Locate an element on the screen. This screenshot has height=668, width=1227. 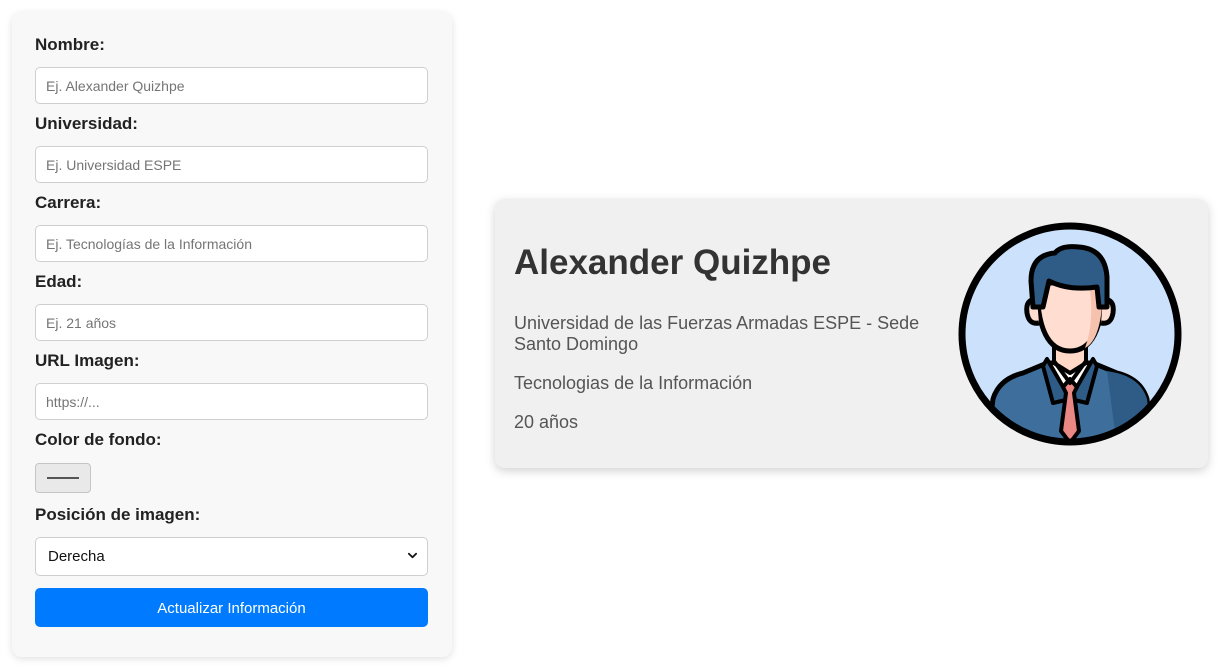
color-swatch-preview is located at coordinates (63, 478).